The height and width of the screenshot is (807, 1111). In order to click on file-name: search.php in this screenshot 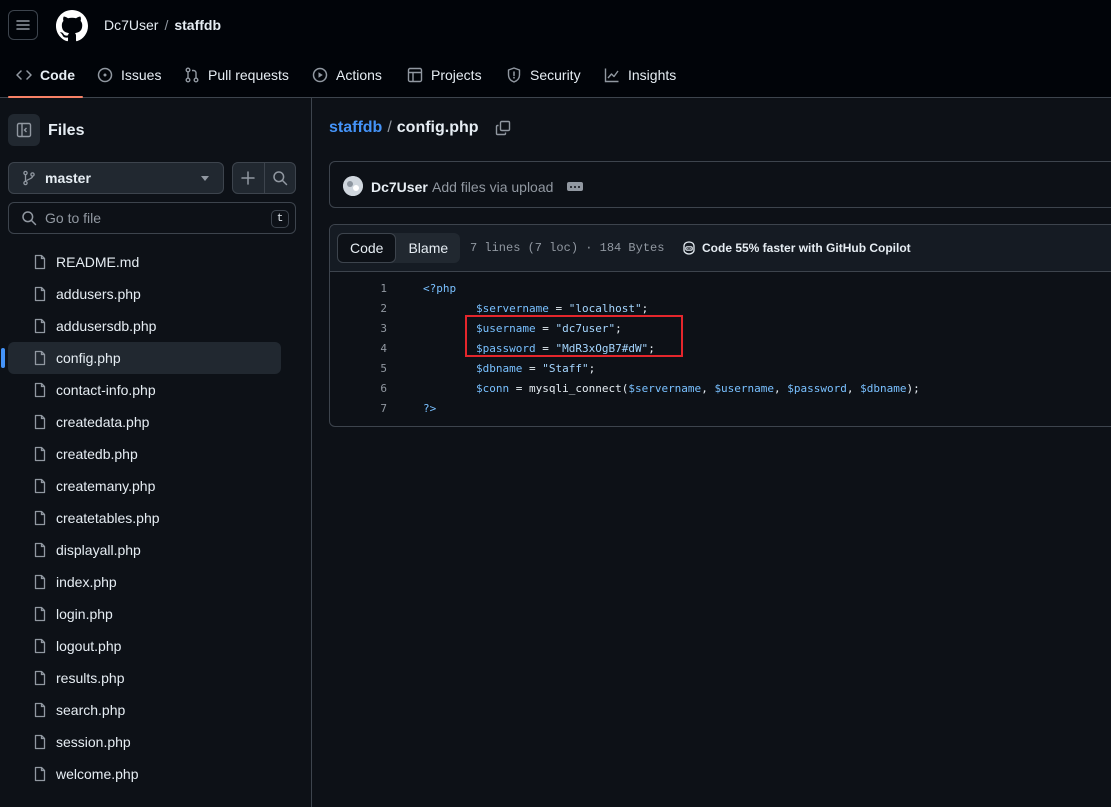, I will do `click(91, 710)`.